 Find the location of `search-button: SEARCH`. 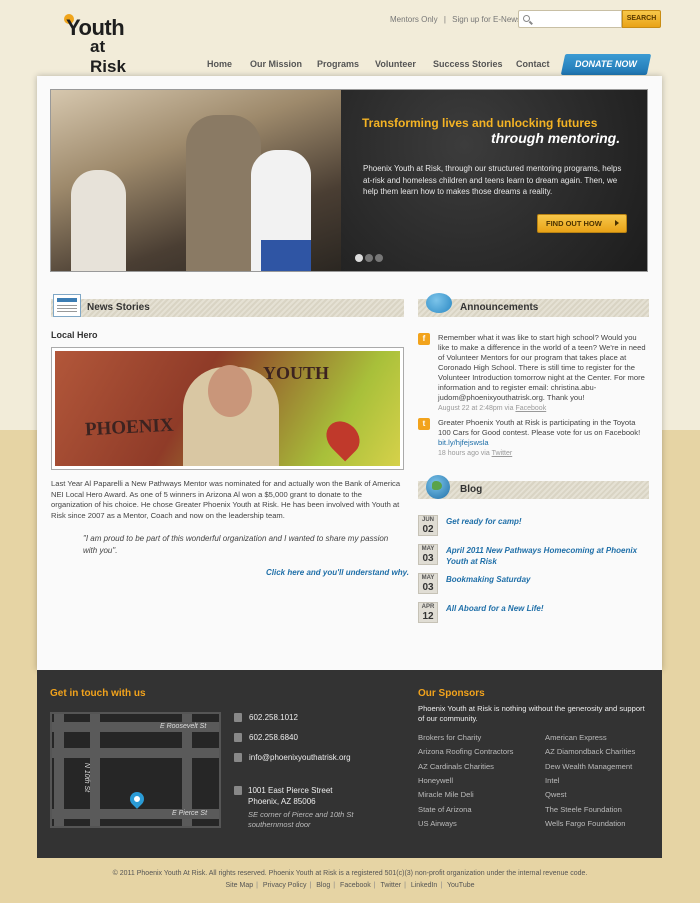

search-button: SEARCH is located at coordinates (641, 19).